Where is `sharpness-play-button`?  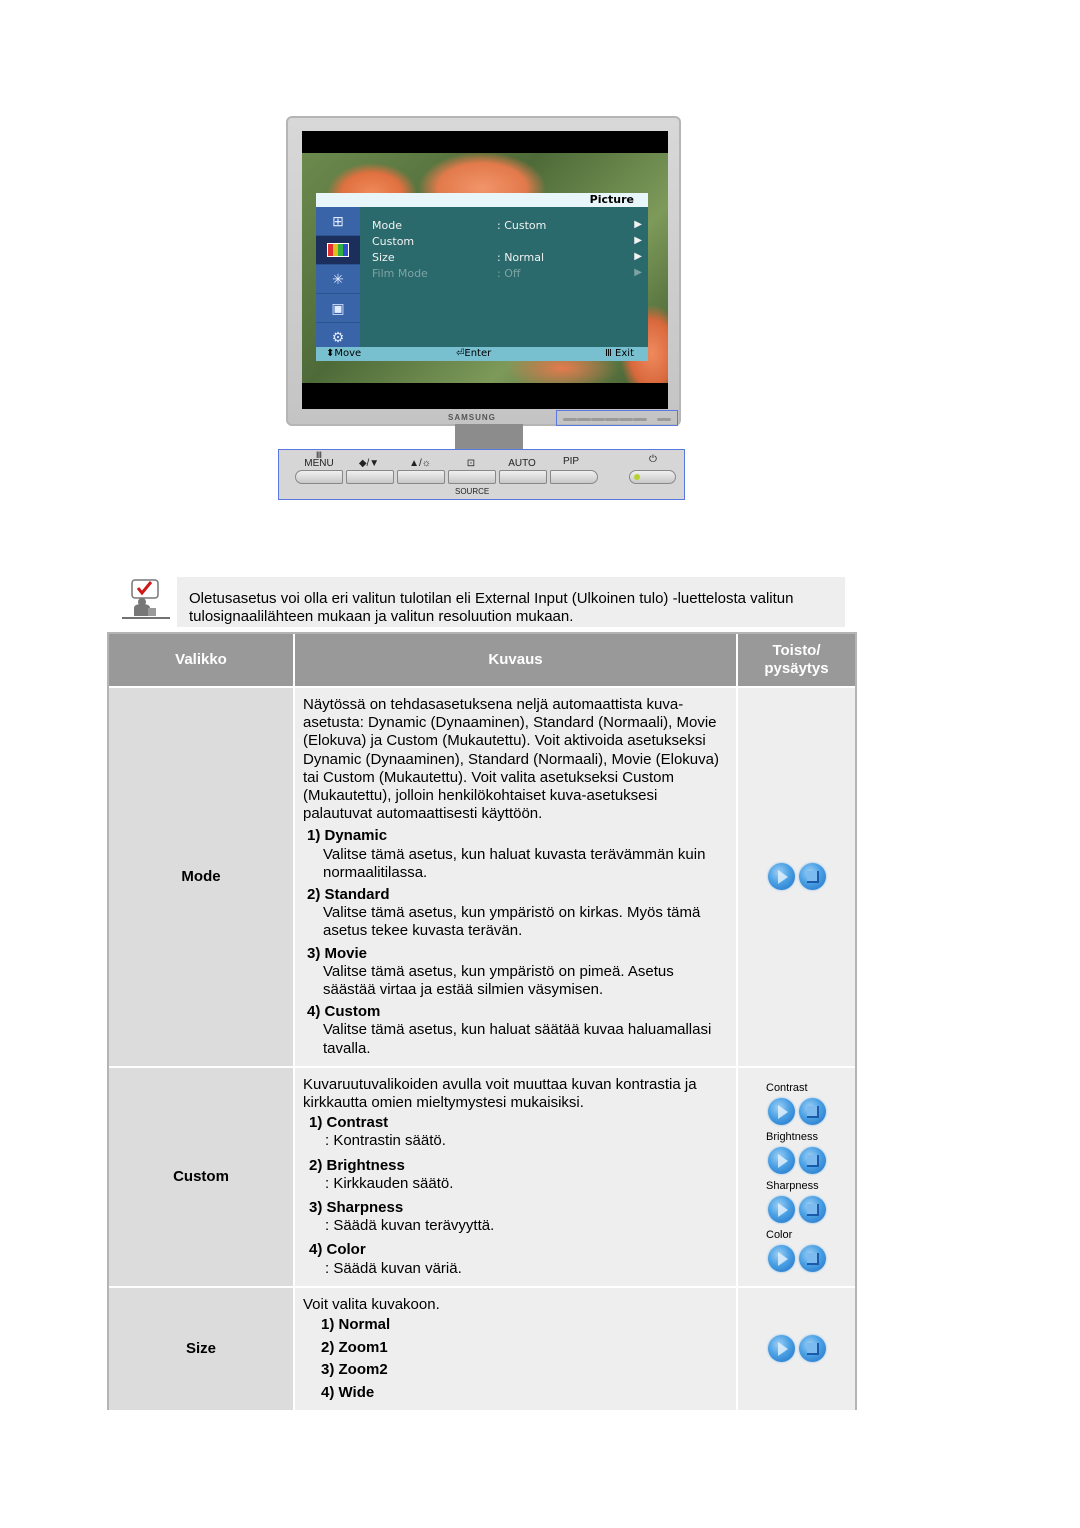
sharpness-play-button is located at coordinates (781, 1209).